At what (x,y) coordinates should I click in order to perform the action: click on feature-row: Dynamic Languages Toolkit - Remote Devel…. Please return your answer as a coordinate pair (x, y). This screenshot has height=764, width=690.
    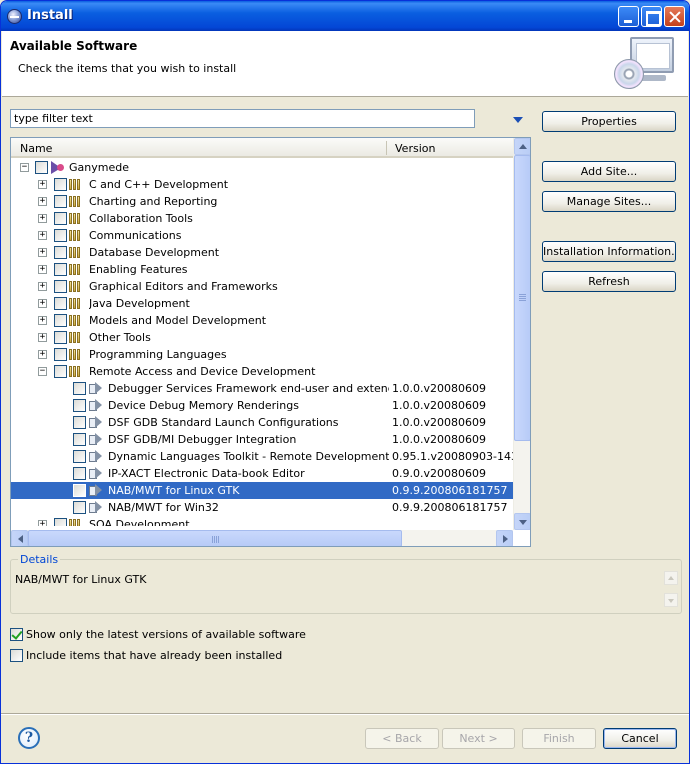
    Looking at the image, I should click on (262, 456).